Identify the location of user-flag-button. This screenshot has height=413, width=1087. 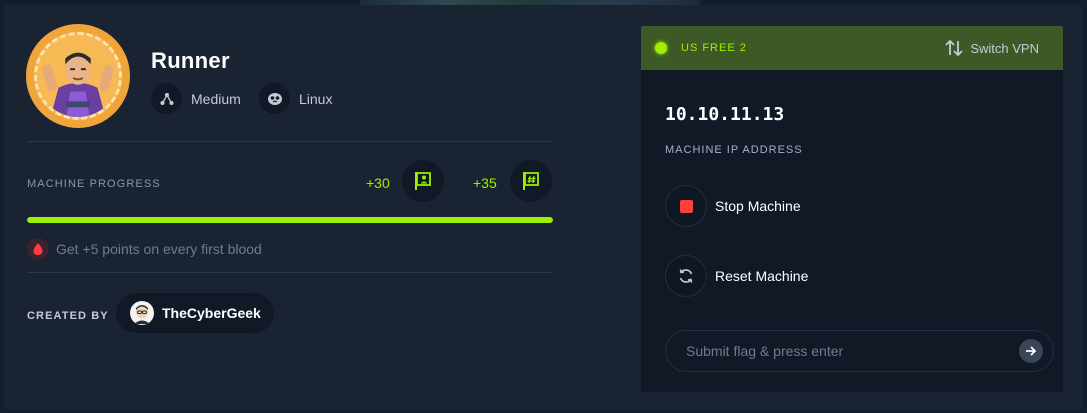
(423, 181).